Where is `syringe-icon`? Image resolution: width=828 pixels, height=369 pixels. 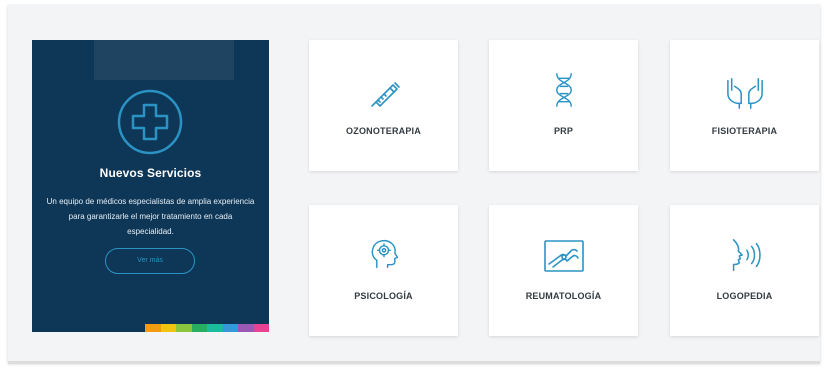 syringe-icon is located at coordinates (385, 94).